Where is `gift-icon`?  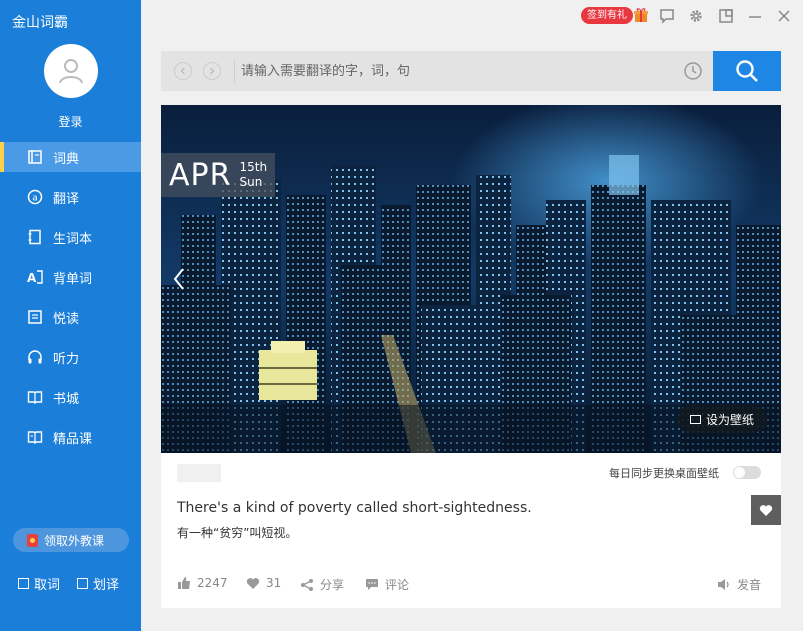
gift-icon is located at coordinates (641, 15).